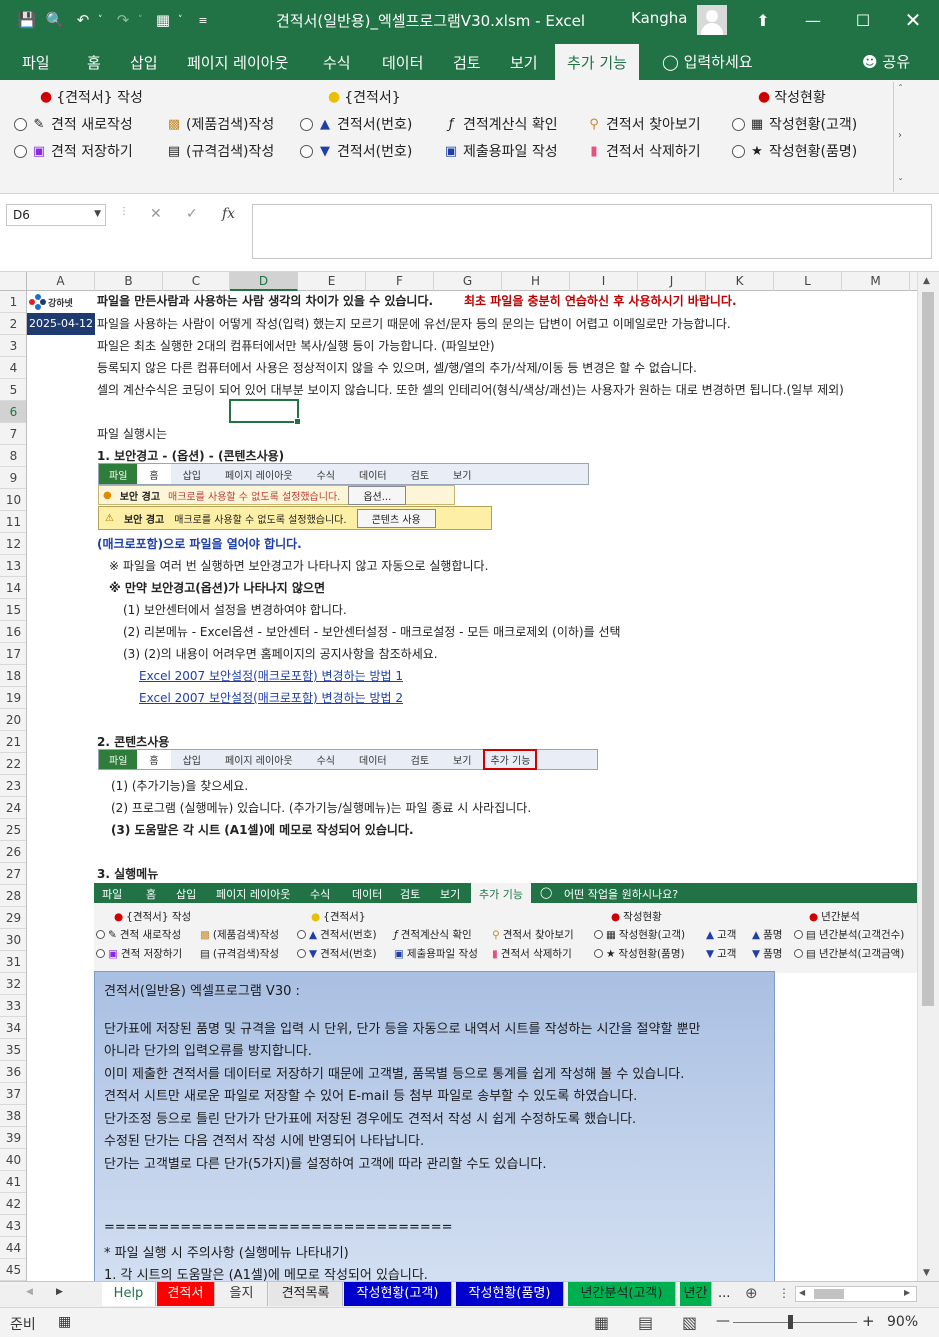 The image size is (939, 1337). What do you see at coordinates (712, 20) in the screenshot?
I see `avatar` at bounding box center [712, 20].